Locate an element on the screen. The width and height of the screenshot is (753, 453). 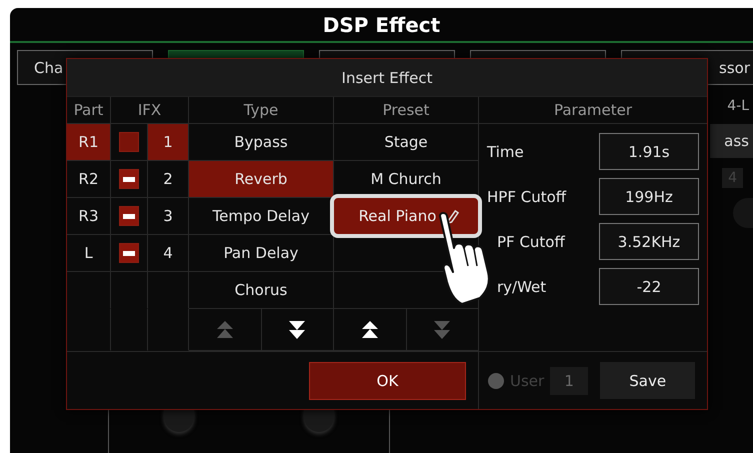
ifx-number: 1 is located at coordinates (168, 142).